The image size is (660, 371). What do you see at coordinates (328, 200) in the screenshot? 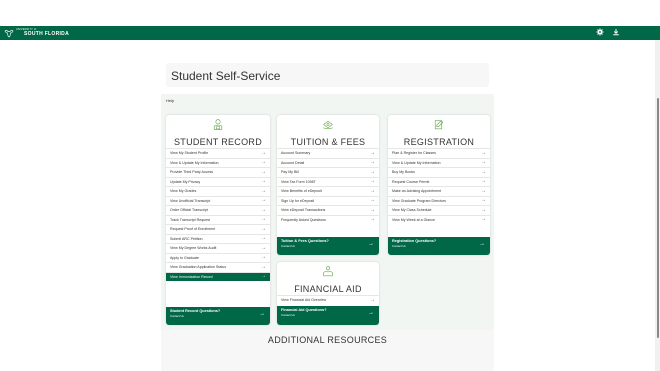
I see `list-item: Sign Up for eDeposit →` at bounding box center [328, 200].